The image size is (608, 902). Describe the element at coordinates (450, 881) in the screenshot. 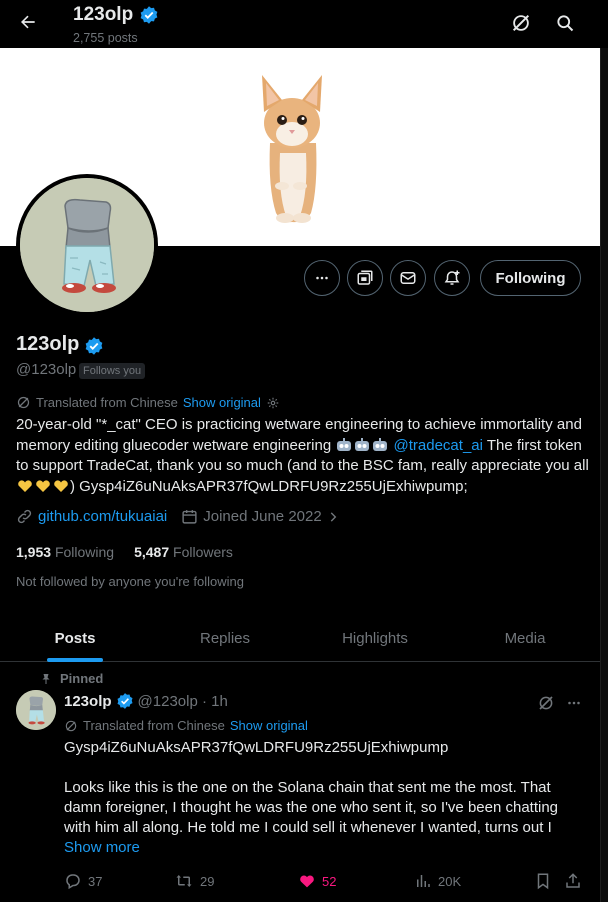

I see `views-count: 20K` at that location.